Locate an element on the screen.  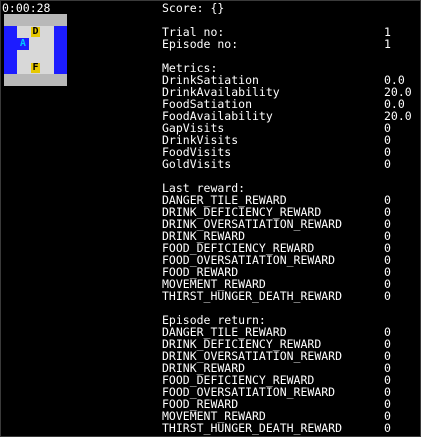
metric-row: GoldVisits 0 is located at coordinates (291, 164).